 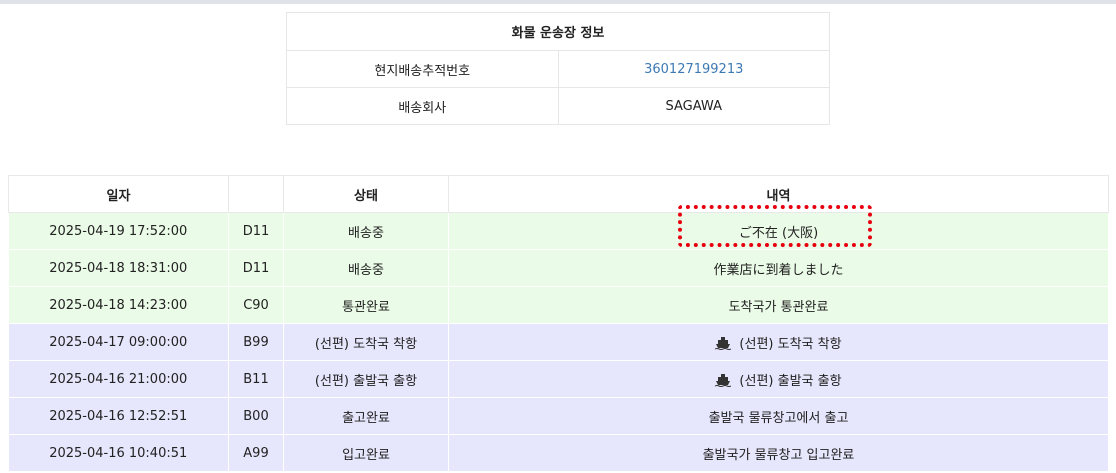 I want to click on top-border, so click(x=558, y=2).